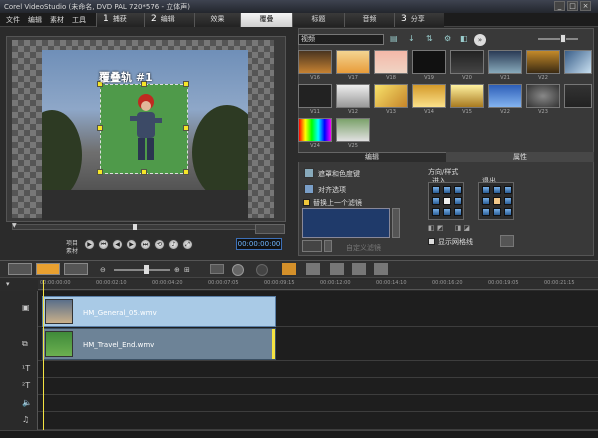  Describe the element at coordinates (19, 344) in the screenshot. I see `overlay-track-icon: ⧉` at that location.